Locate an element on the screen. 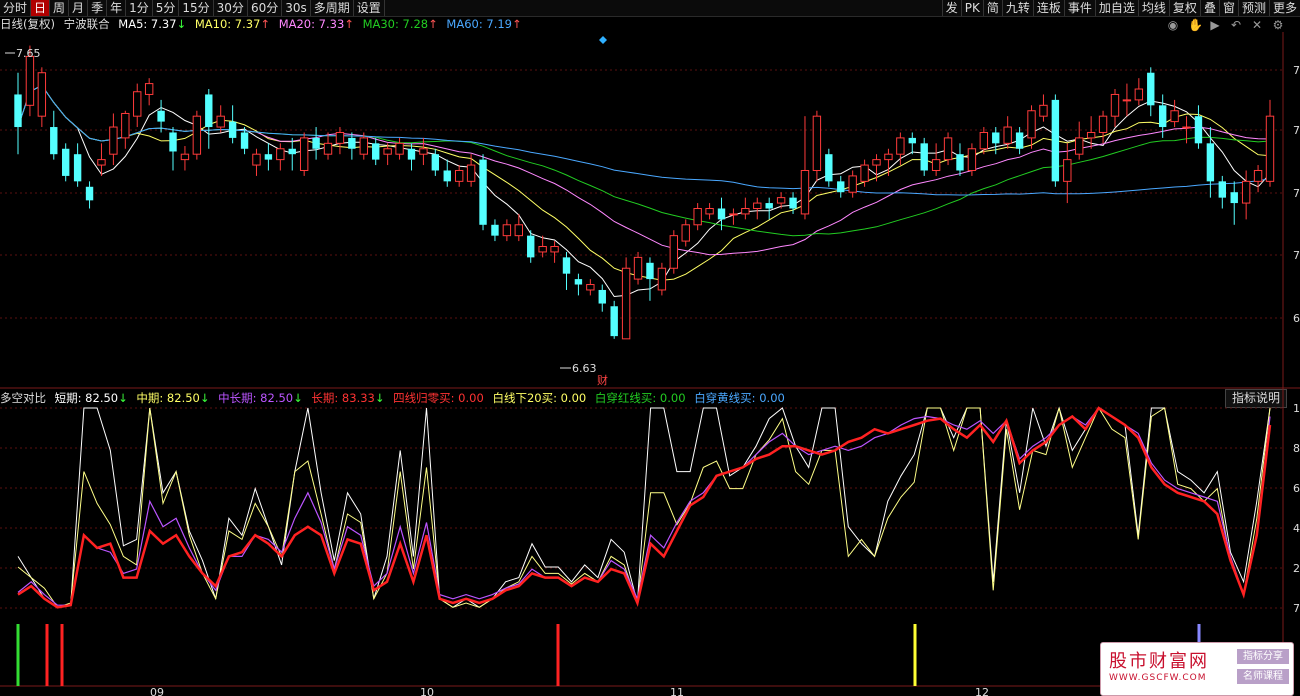 The image size is (1300, 696). watermark-title: 股市财富网 is located at coordinates (1159, 661).